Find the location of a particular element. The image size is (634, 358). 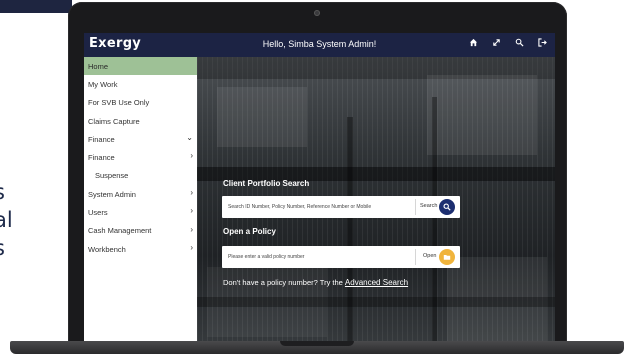

side-text-line-1: s is located at coordinates (15, 192).